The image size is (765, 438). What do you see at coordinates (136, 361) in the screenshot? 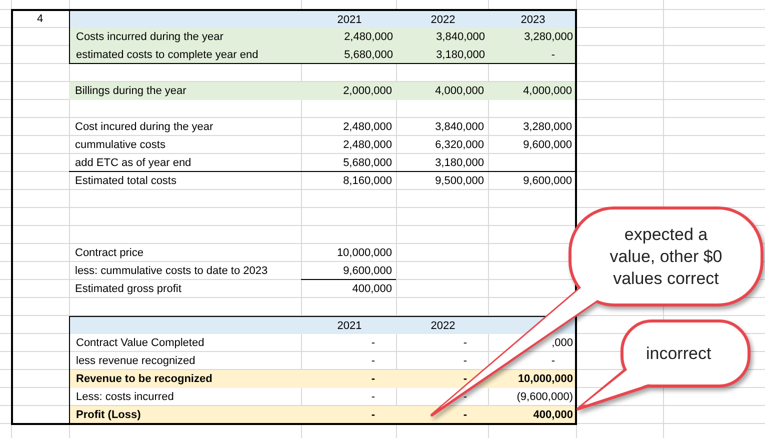
I see `row-label: less revenue recognized` at bounding box center [136, 361].